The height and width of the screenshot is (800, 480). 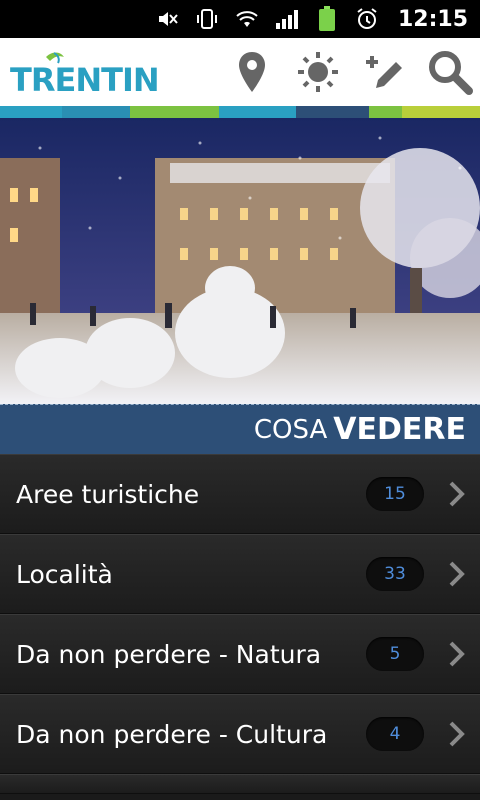 I want to click on pencil-add-icon, so click(x=384, y=72).